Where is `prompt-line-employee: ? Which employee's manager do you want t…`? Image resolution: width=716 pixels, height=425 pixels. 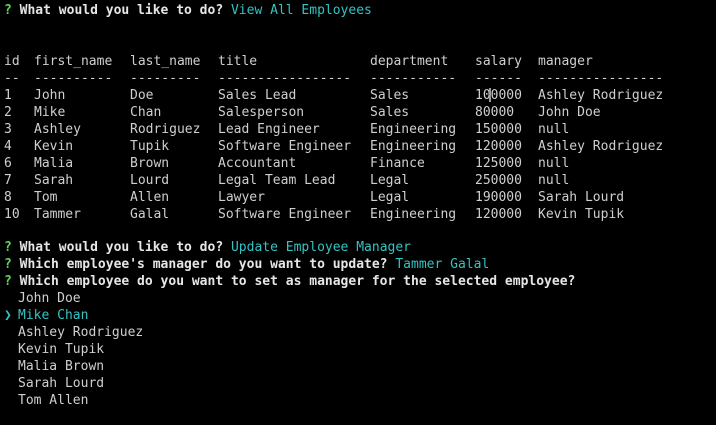 prompt-line-employee: ? Which employee's manager do you want t… is located at coordinates (246, 264).